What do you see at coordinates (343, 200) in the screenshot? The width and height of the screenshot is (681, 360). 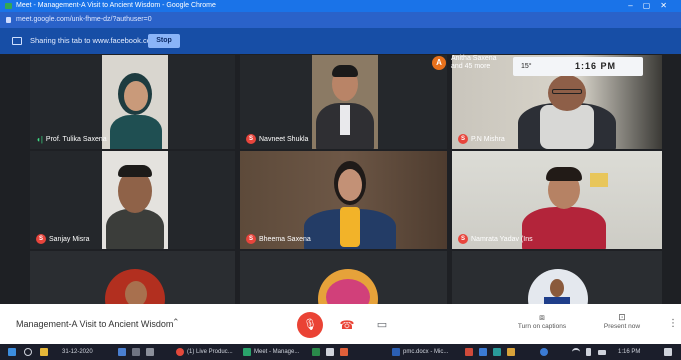 I see `participant-tile: S Bheema Saxena` at bounding box center [343, 200].